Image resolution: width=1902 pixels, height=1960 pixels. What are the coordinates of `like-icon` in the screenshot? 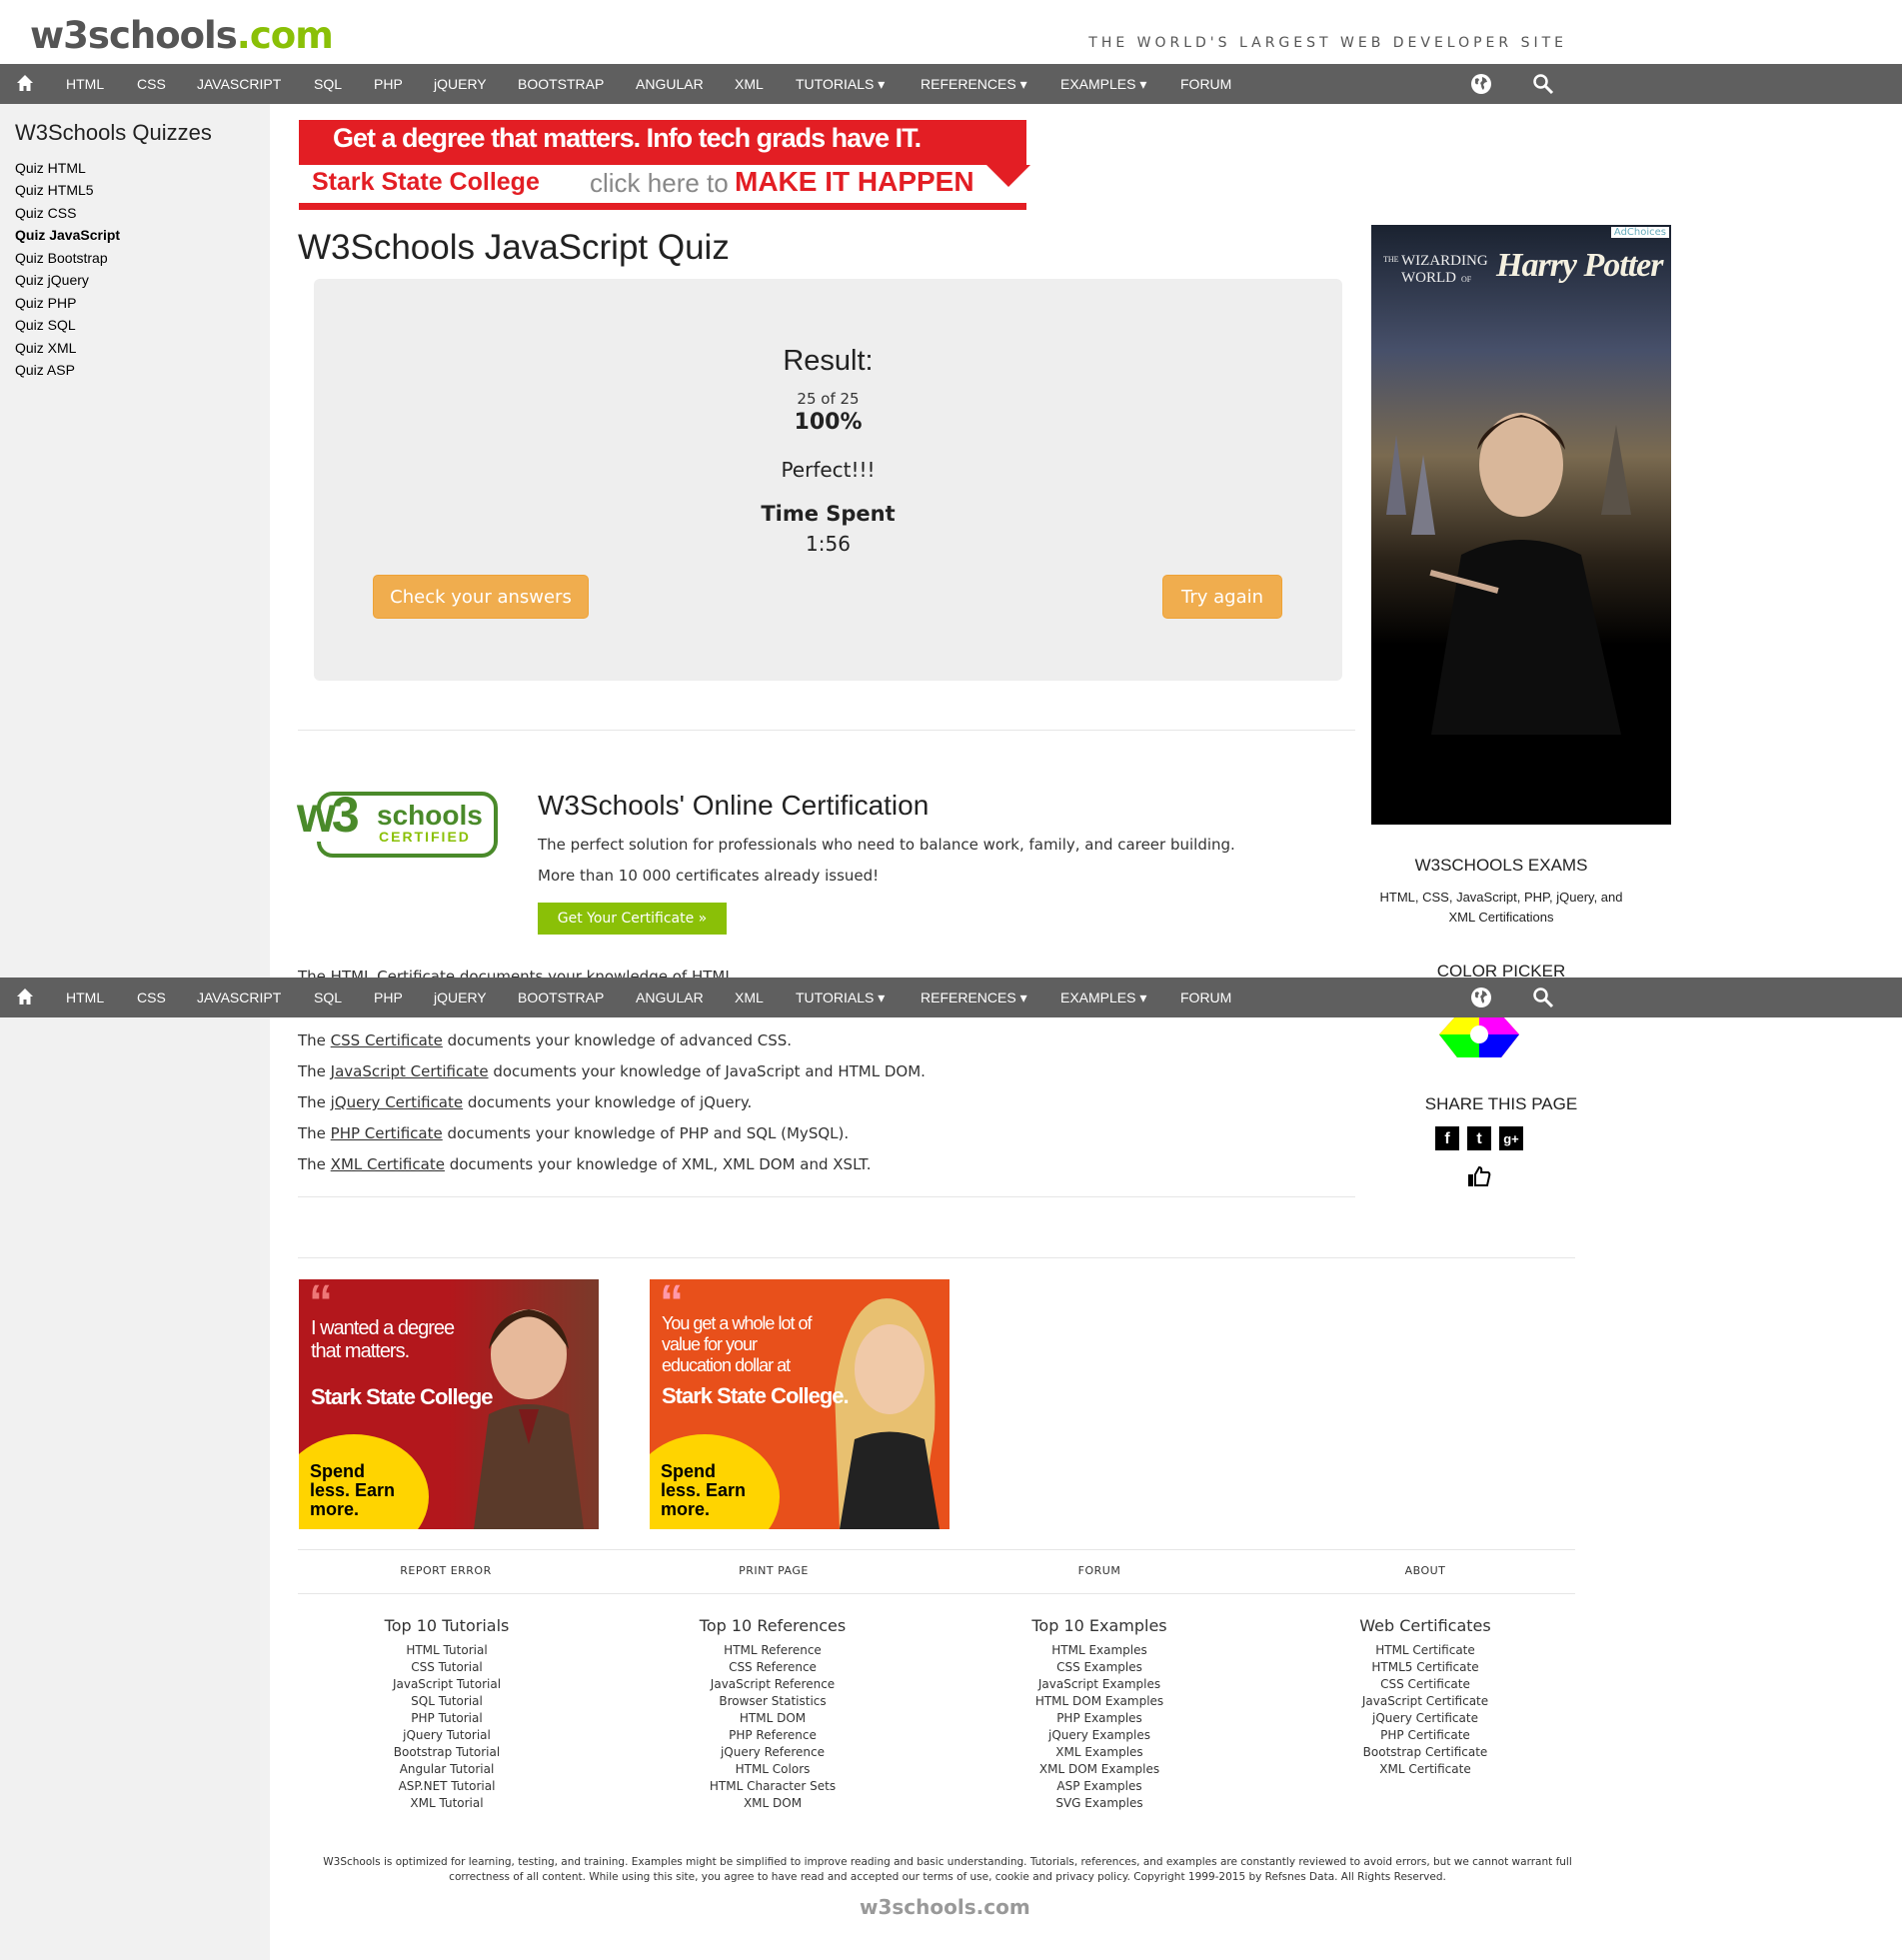 It's located at (1479, 1176).